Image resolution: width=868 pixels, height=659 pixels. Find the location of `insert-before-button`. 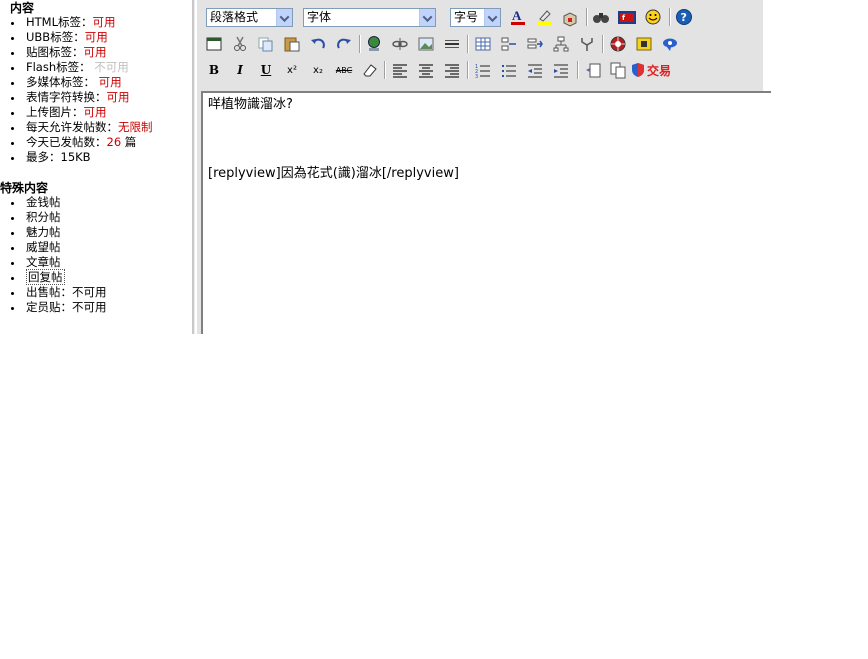

insert-before-button is located at coordinates (593, 70).